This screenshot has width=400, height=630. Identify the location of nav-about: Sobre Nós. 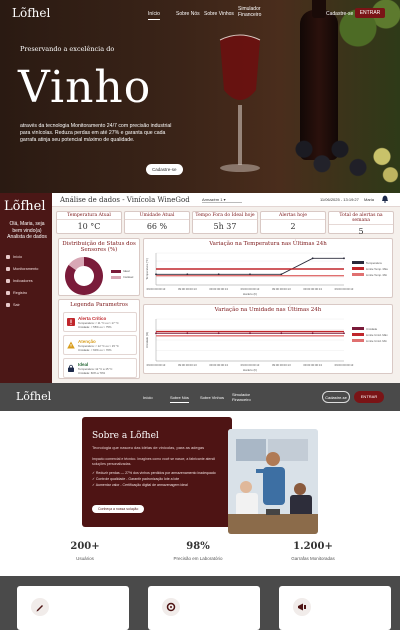
(188, 14).